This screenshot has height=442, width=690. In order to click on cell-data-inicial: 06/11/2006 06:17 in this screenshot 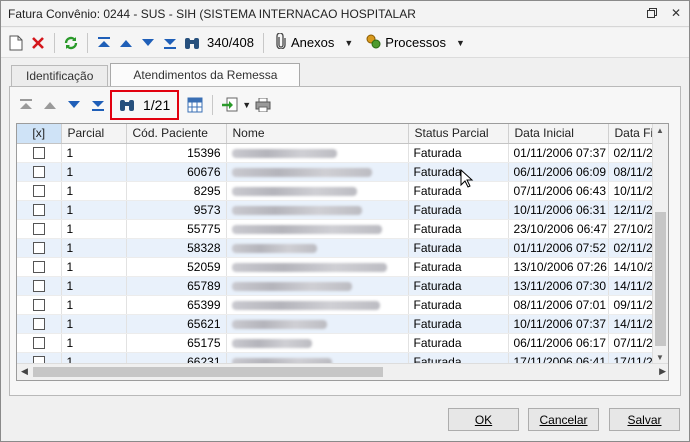, I will do `click(558, 343)`.